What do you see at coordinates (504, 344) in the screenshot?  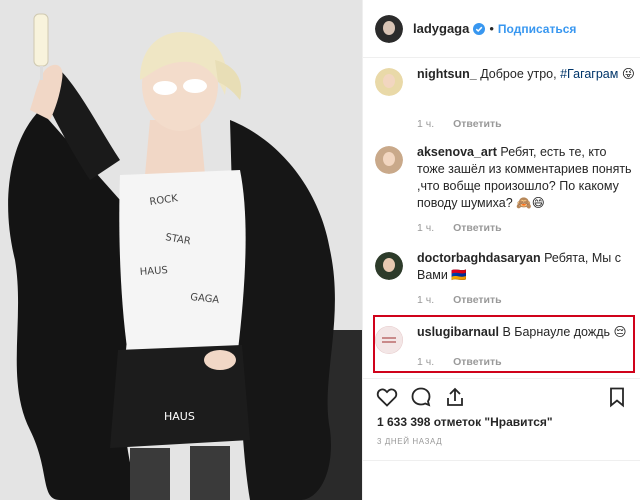 I see `comment-highlight-box` at bounding box center [504, 344].